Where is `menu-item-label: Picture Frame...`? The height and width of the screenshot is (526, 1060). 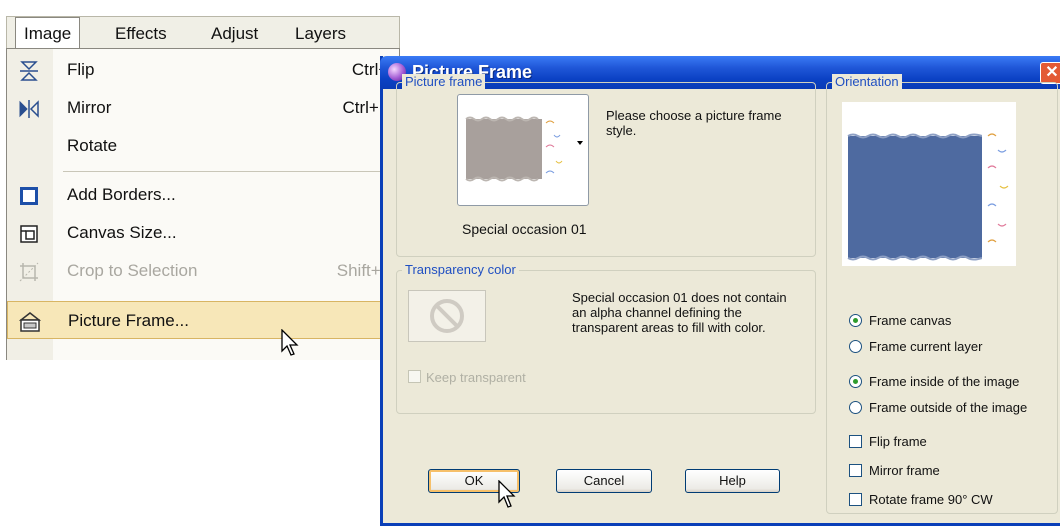 menu-item-label: Picture Frame... is located at coordinates (128, 320).